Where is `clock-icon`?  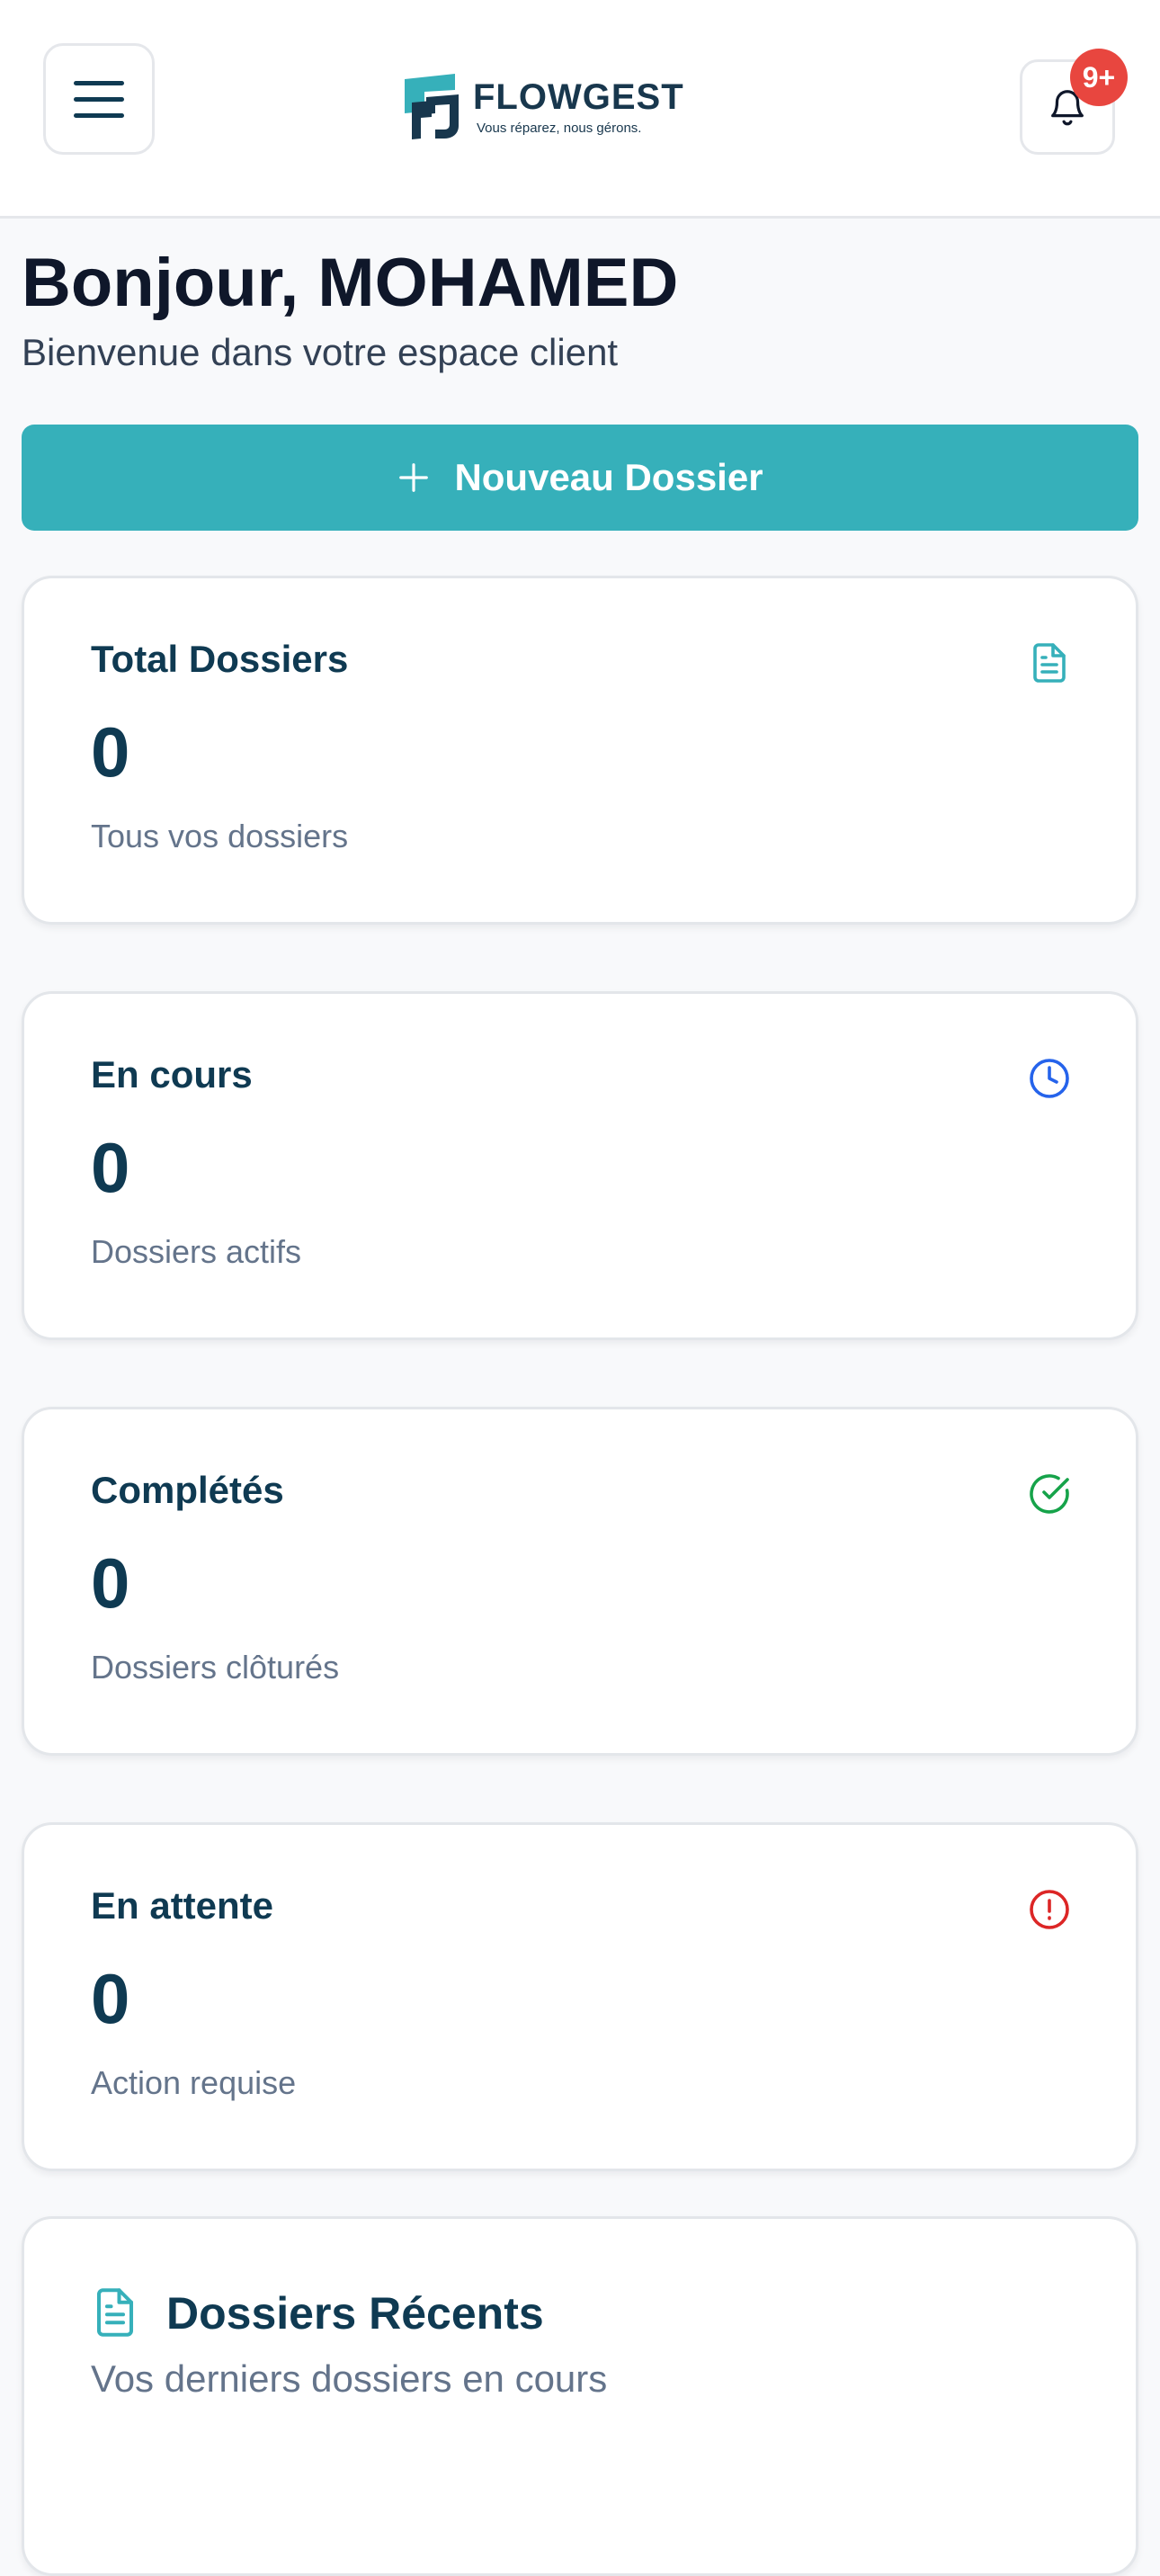 clock-icon is located at coordinates (1049, 1078).